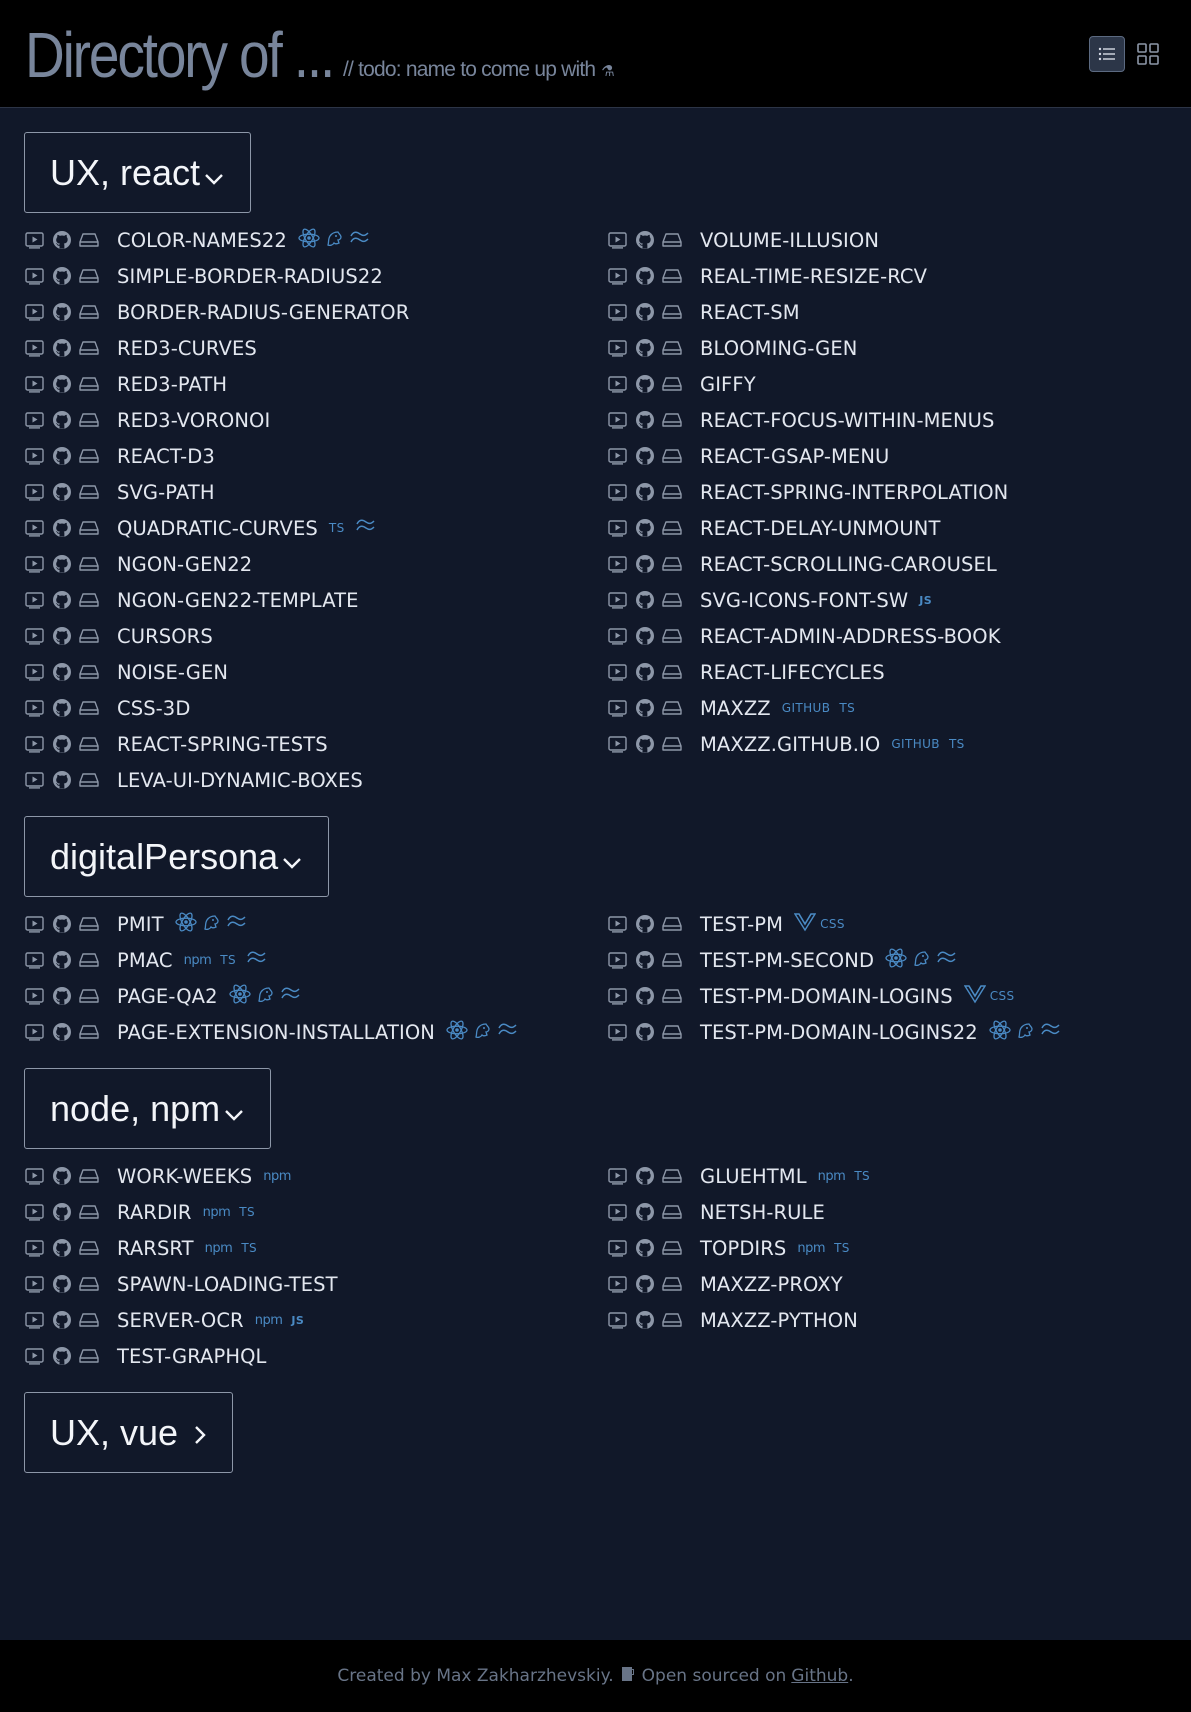  What do you see at coordinates (790, 744) in the screenshot?
I see `project-name: MAXZZ.GITHUB.IO` at bounding box center [790, 744].